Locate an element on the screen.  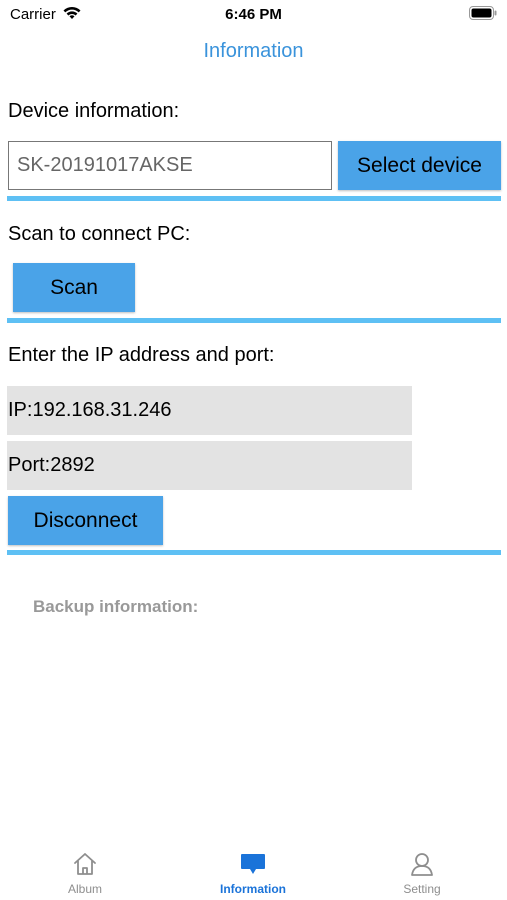
status-bar: Carrier 6:46 PM is located at coordinates (253, 15).